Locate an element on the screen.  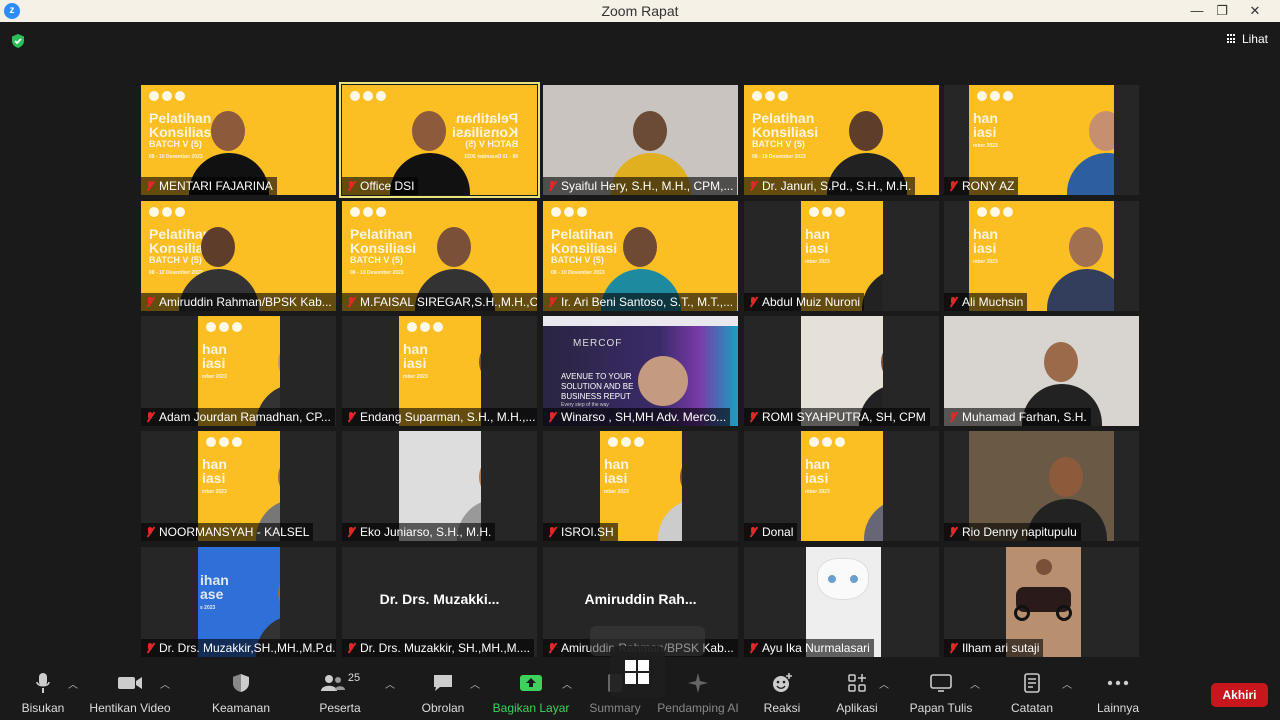
participant-tile: Ilham ari sutaji is located at coordinates (1041, 602).